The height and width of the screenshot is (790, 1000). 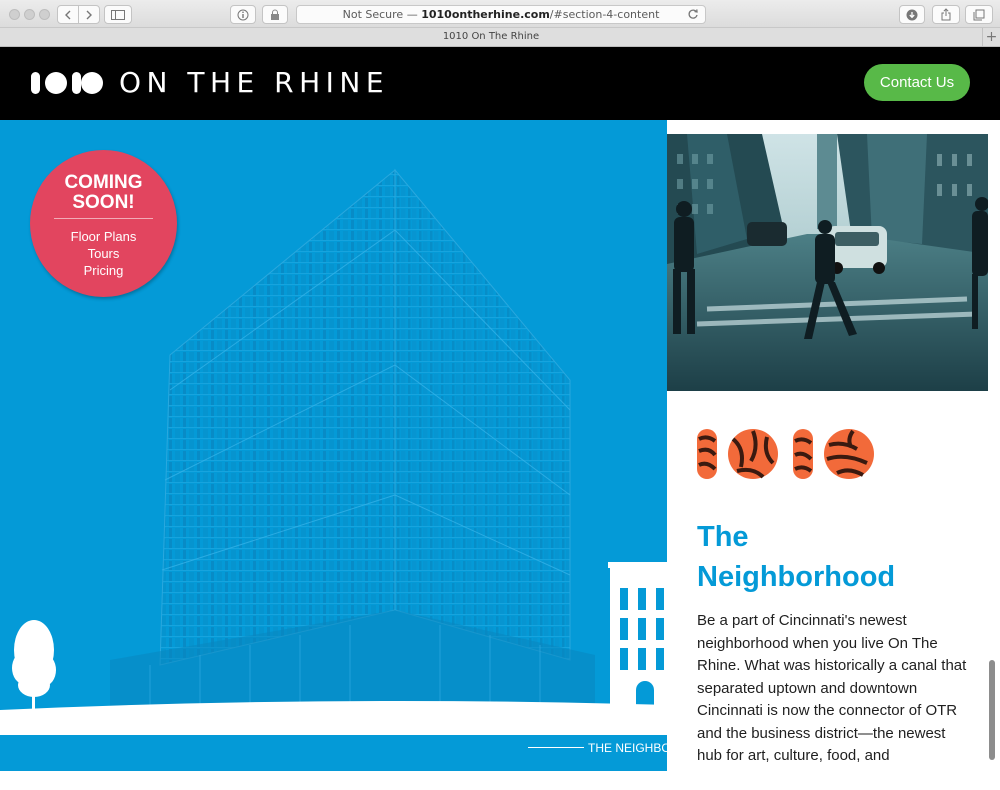 I want to click on sidebar-icon, so click(x=118, y=14).